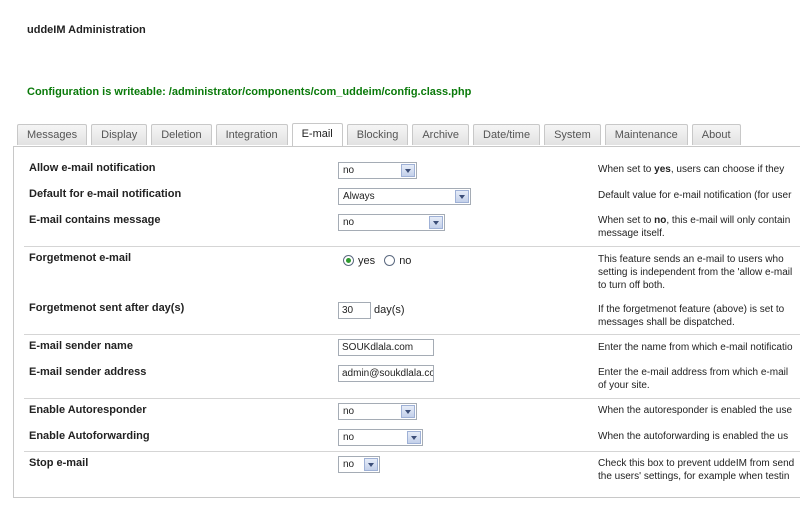 The image size is (800, 518). I want to click on forgetmenot-yes-label: yes, so click(366, 261).